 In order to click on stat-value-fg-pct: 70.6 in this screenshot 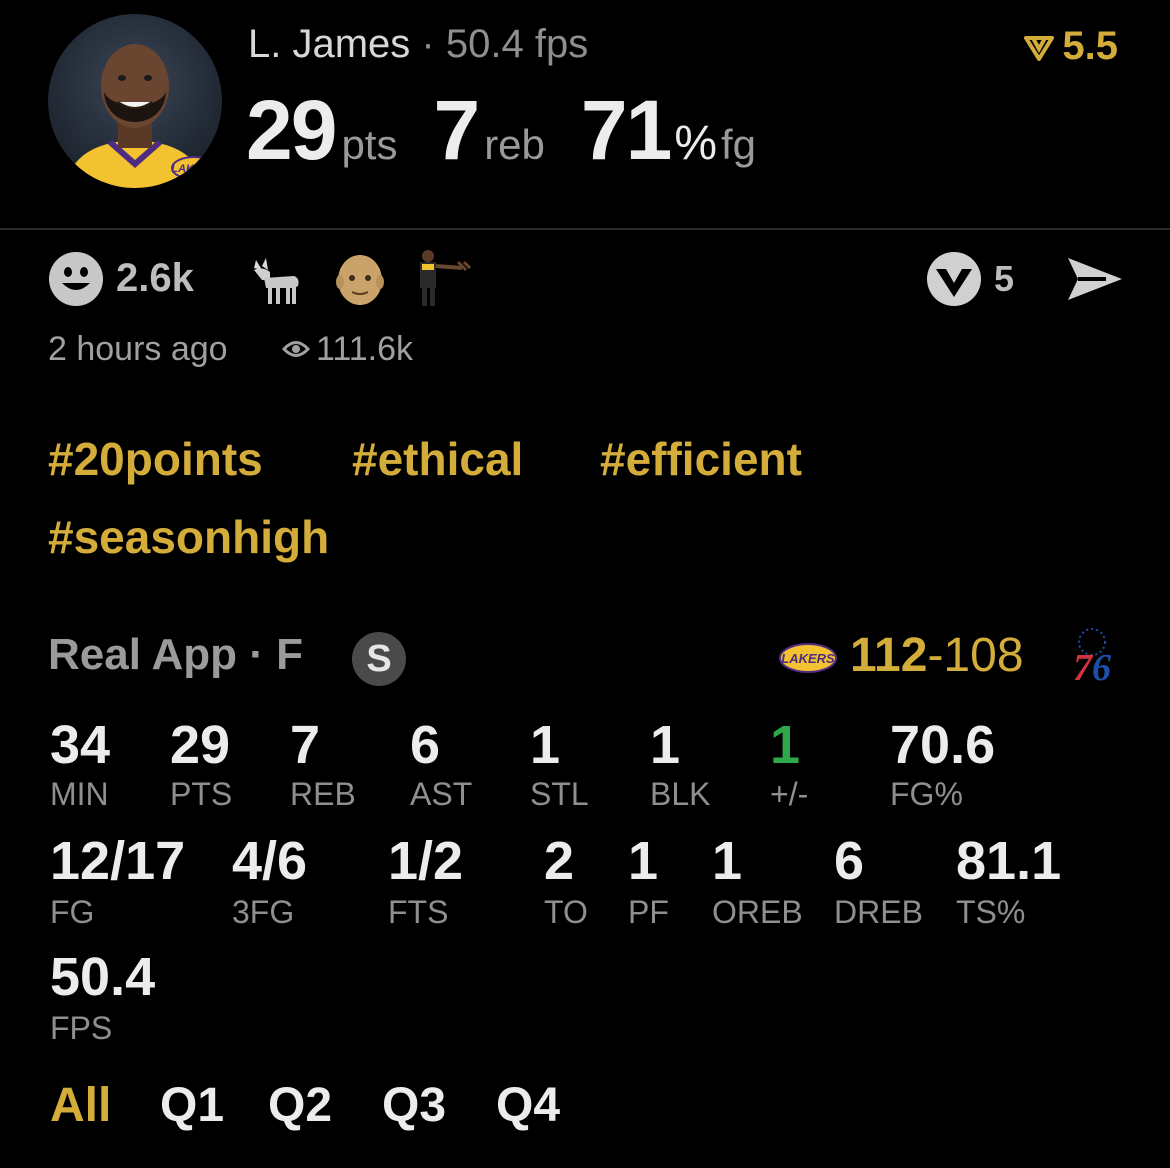, I will do `click(943, 745)`.